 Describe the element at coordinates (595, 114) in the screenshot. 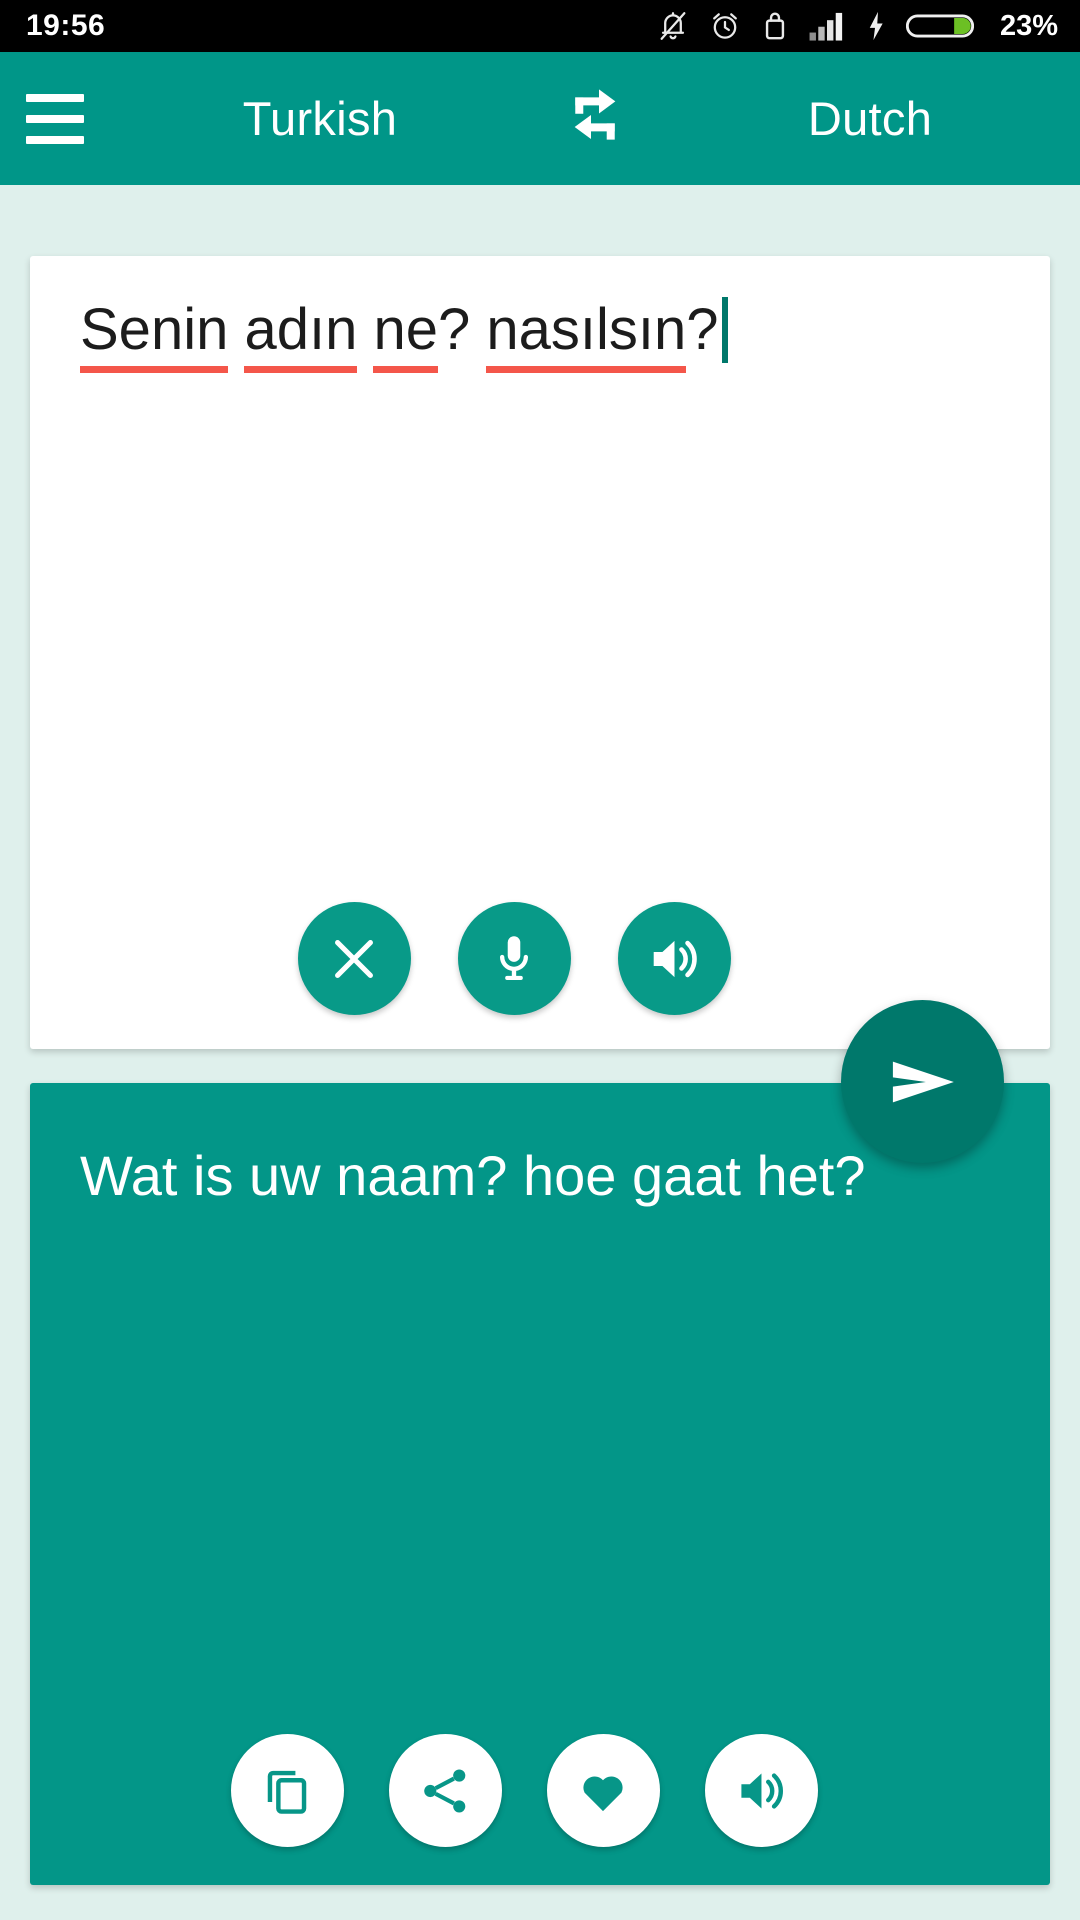

I see `swap-languages-icon` at that location.